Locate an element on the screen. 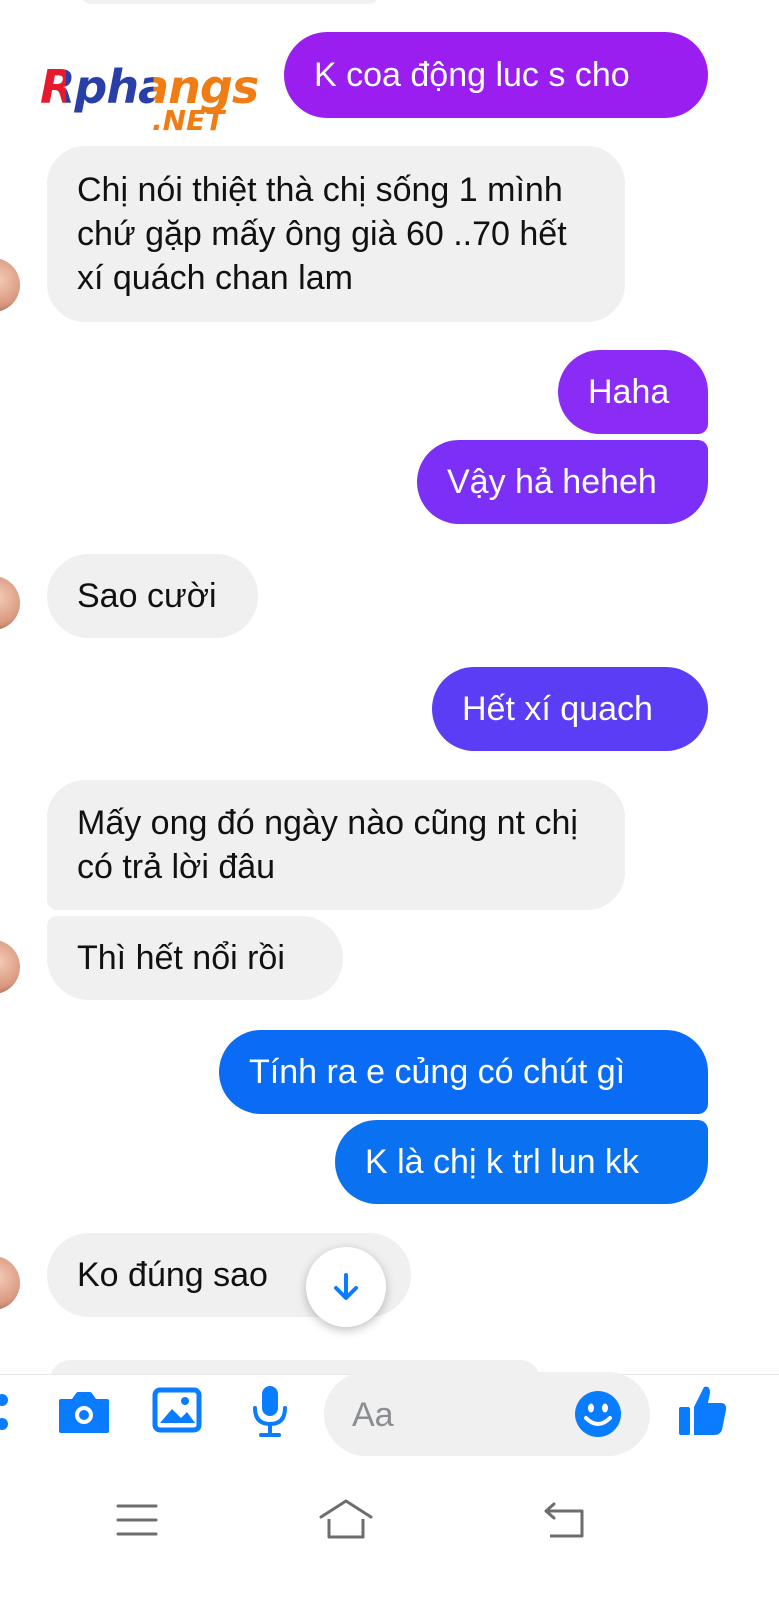 This screenshot has height=1600, width=779. outgoing-message: K coa động luc s cho is located at coordinates (496, 75).